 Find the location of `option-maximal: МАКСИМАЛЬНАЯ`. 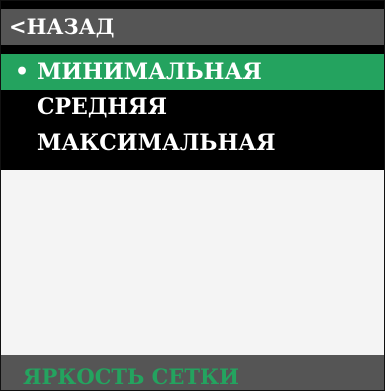

option-maximal: МАКСИМАЛЬНАЯ is located at coordinates (192, 143).